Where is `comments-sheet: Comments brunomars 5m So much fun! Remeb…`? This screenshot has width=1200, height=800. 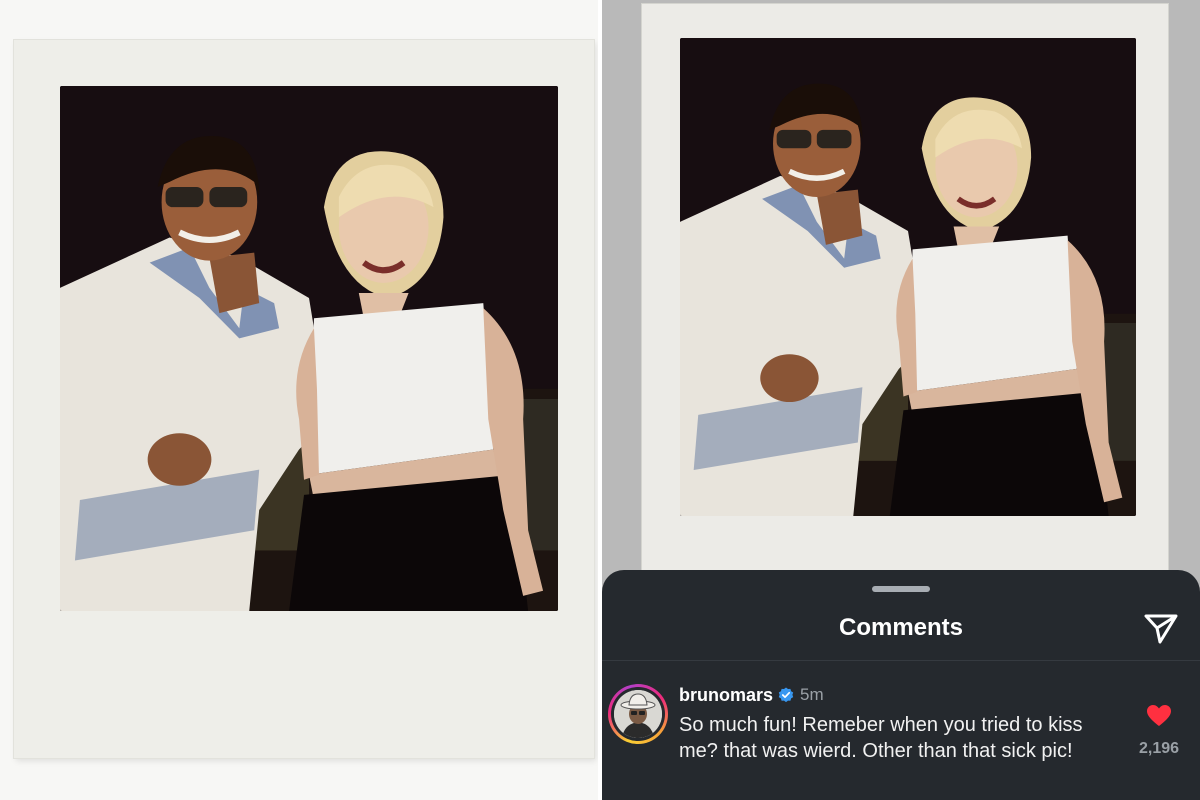
comments-sheet: Comments brunomars 5m So much fun! Remeb… is located at coordinates (901, 685).